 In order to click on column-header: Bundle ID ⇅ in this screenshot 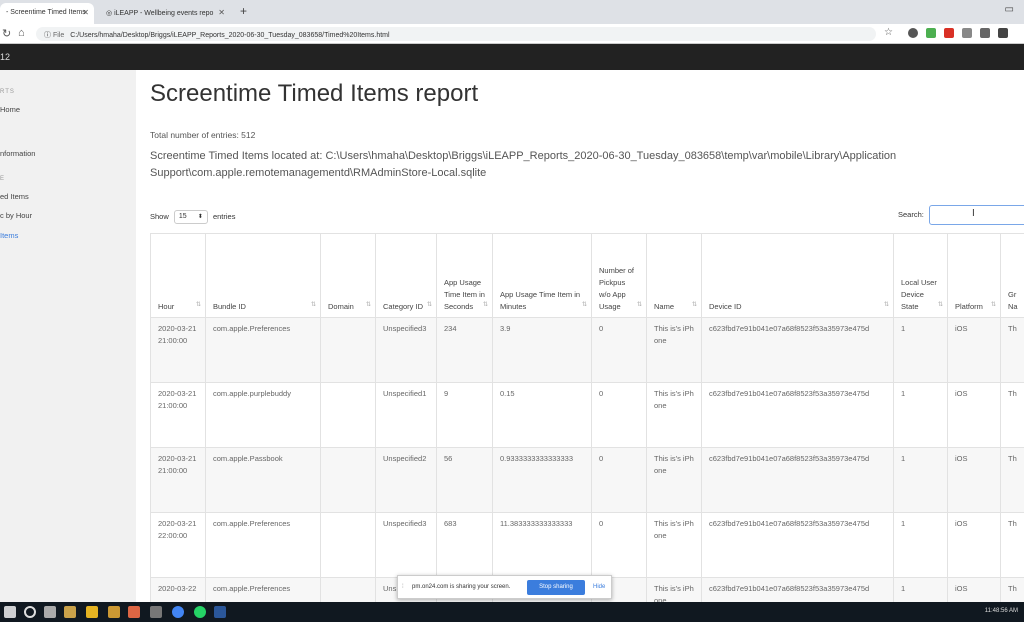, I will do `click(263, 275)`.